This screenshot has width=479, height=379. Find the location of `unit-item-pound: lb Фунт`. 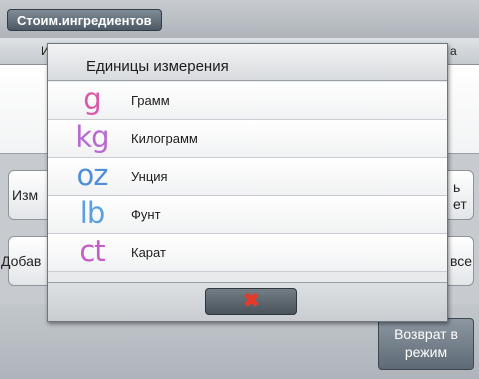

unit-item-pound: lb Фунт is located at coordinates (247, 215).